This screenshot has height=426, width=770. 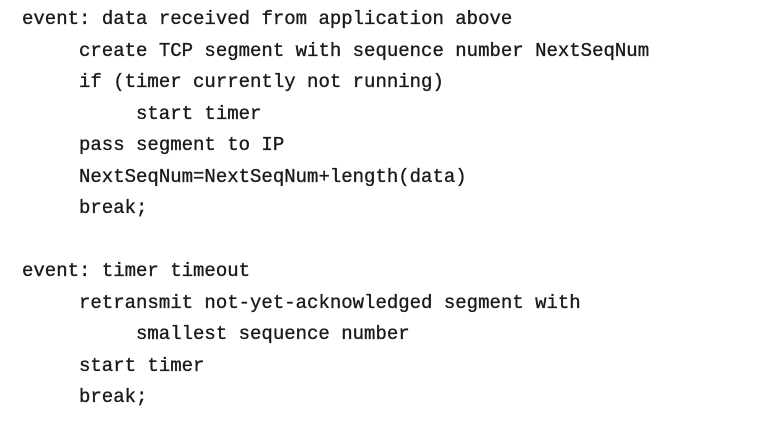 What do you see at coordinates (273, 176) in the screenshot?
I see `code-line-nextseqnum-update: NextSeqNum=NextSeqNum+length(data)` at bounding box center [273, 176].